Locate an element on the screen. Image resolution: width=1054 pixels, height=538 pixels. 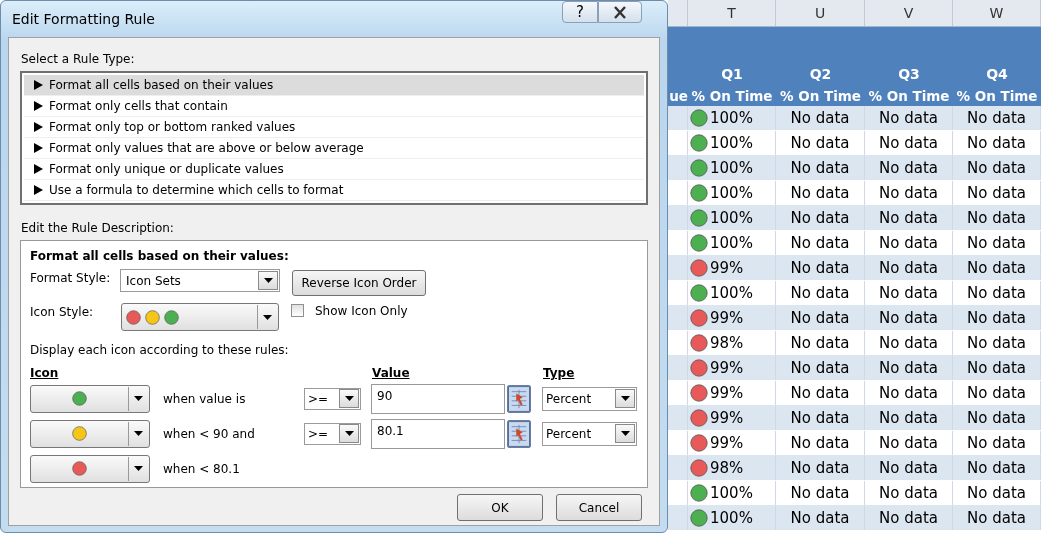
format-style-dropdown: Icon Sets is located at coordinates (200, 280).